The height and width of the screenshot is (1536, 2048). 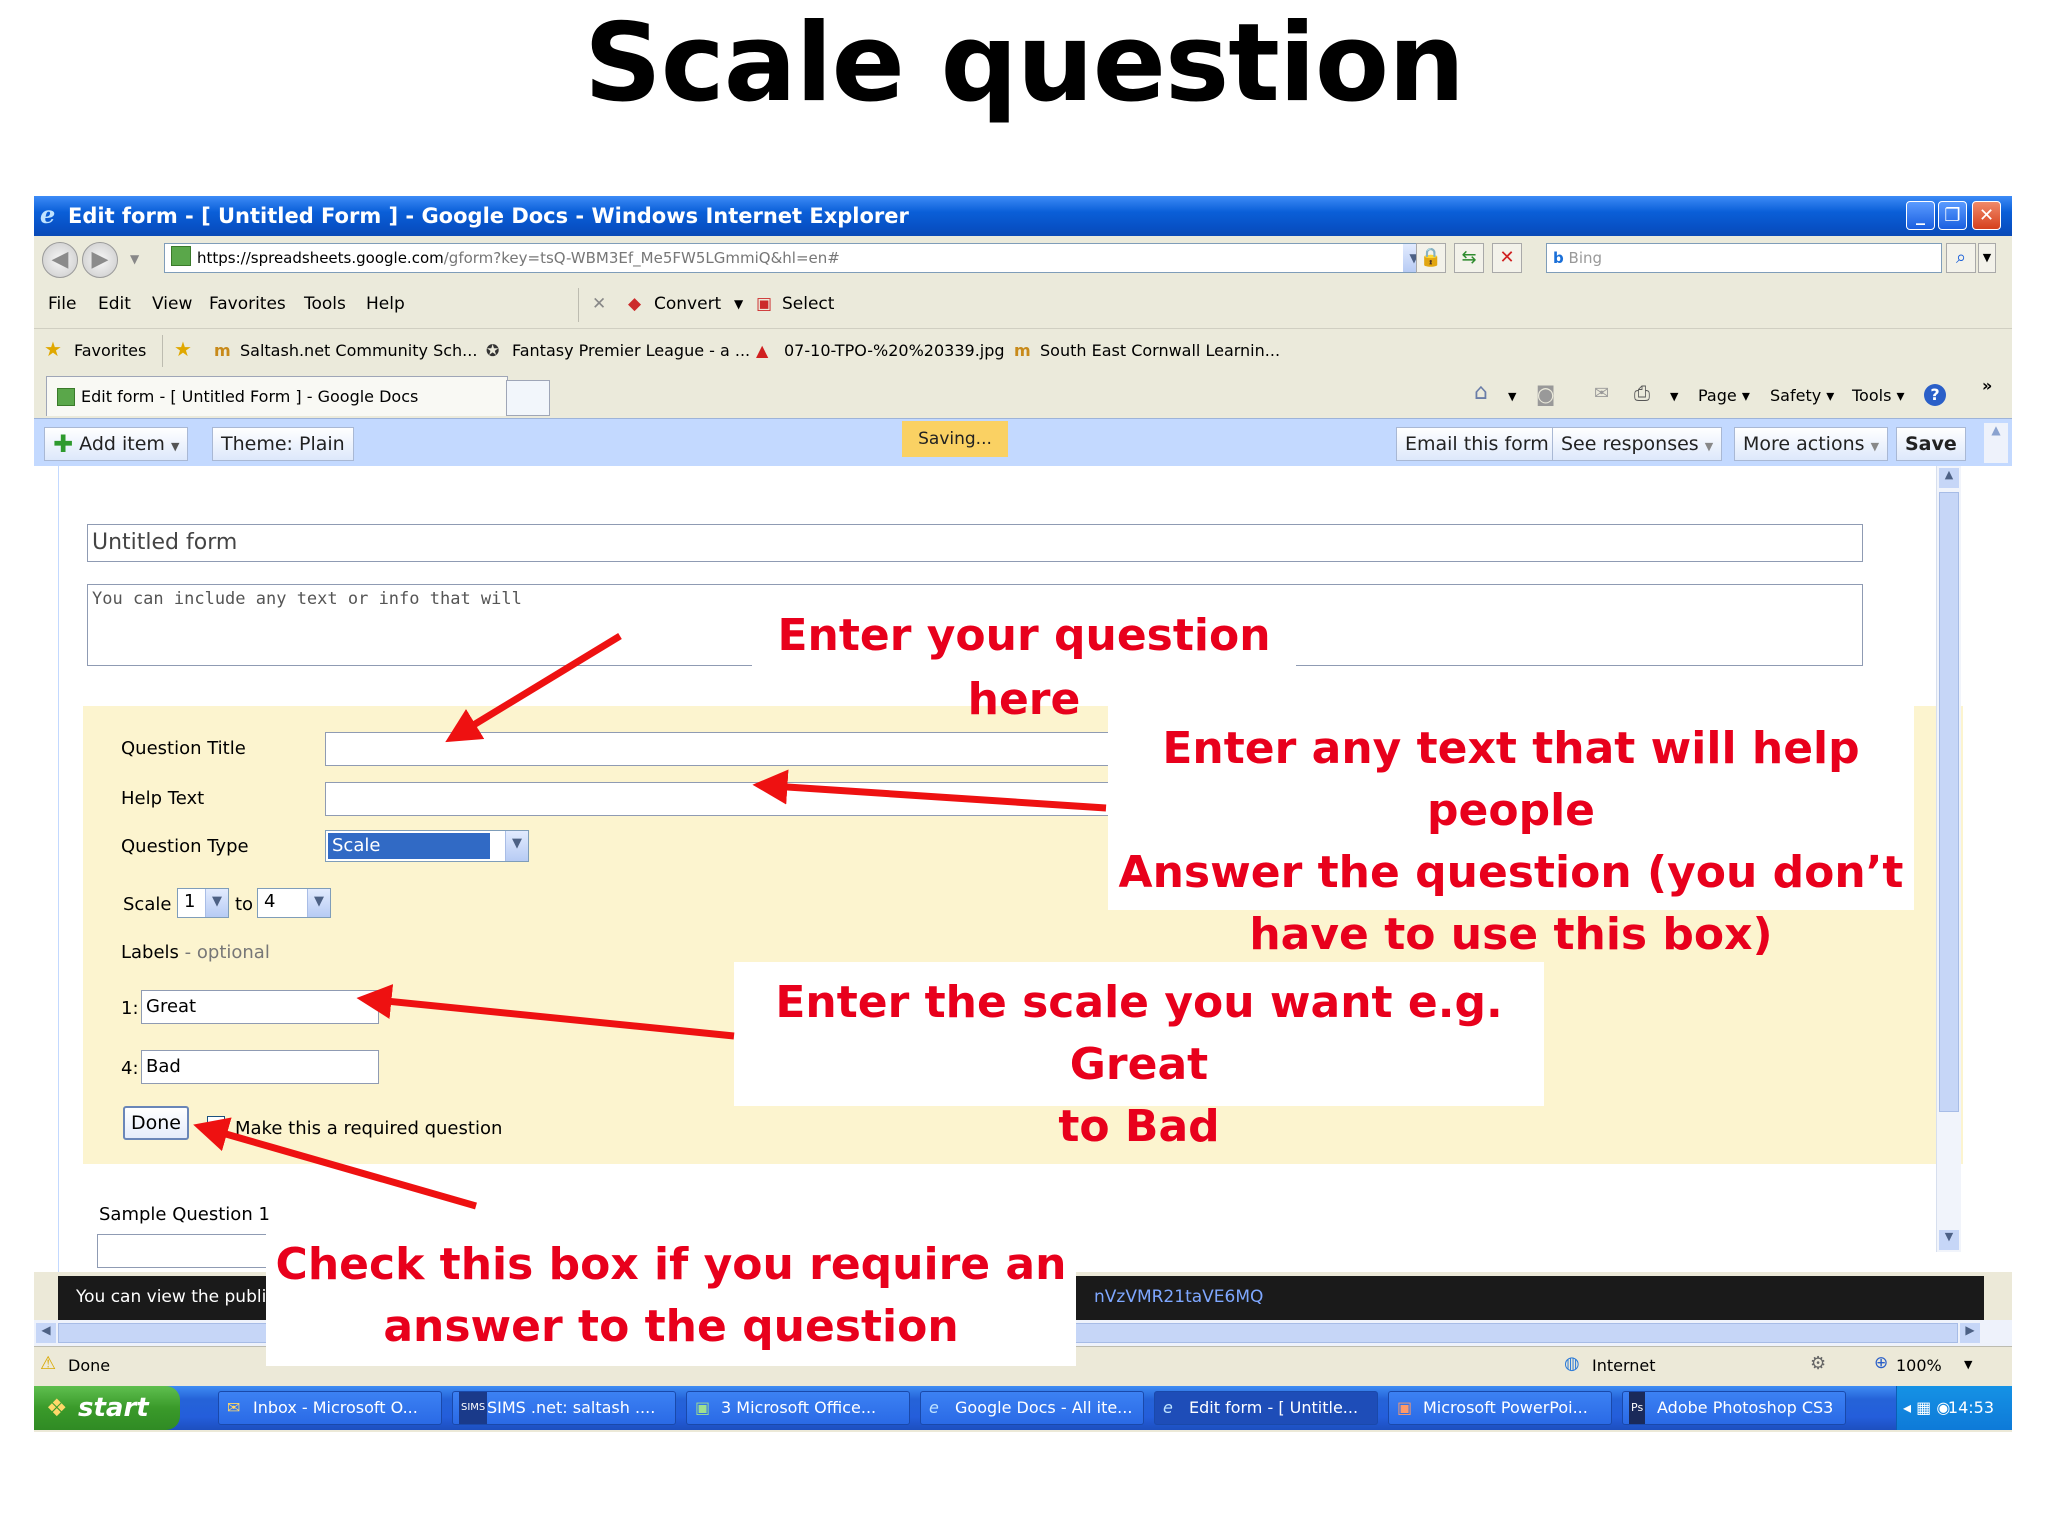 What do you see at coordinates (62, 304) in the screenshot?
I see `menu-file: File` at bounding box center [62, 304].